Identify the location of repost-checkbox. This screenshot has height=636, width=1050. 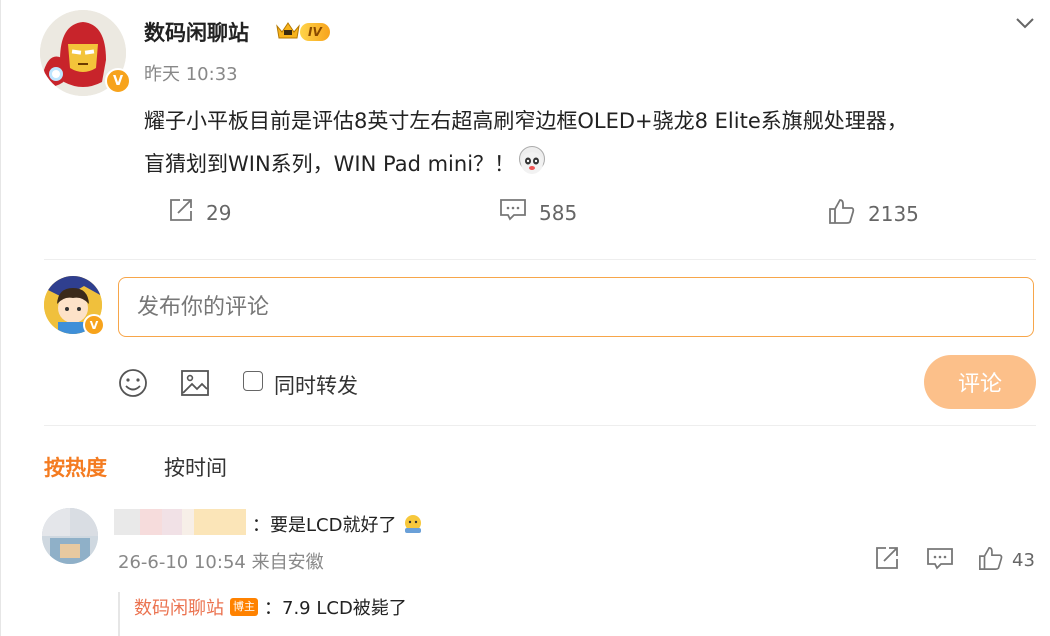
(253, 381).